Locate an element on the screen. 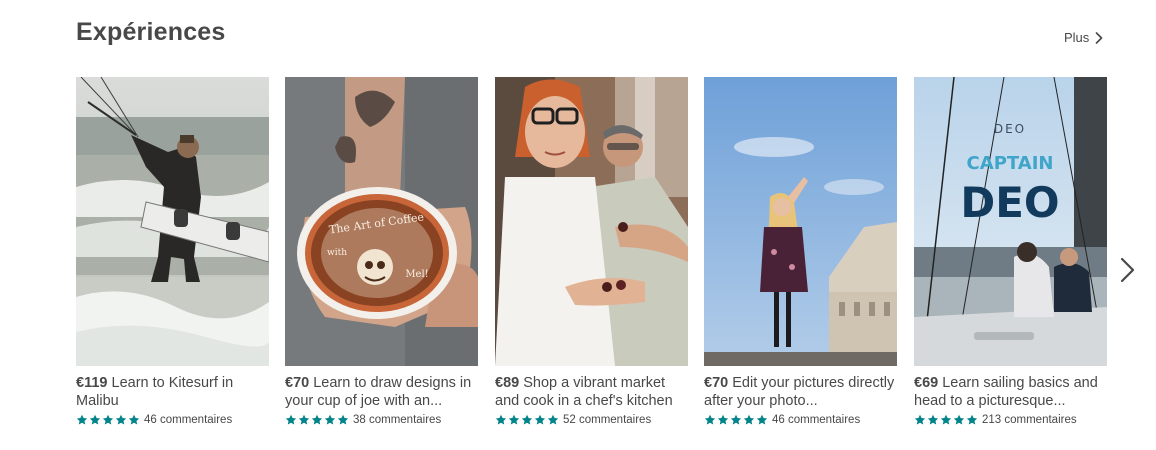 The height and width of the screenshot is (450, 1156). svg-text: Mel! is located at coordinates (416, 274).